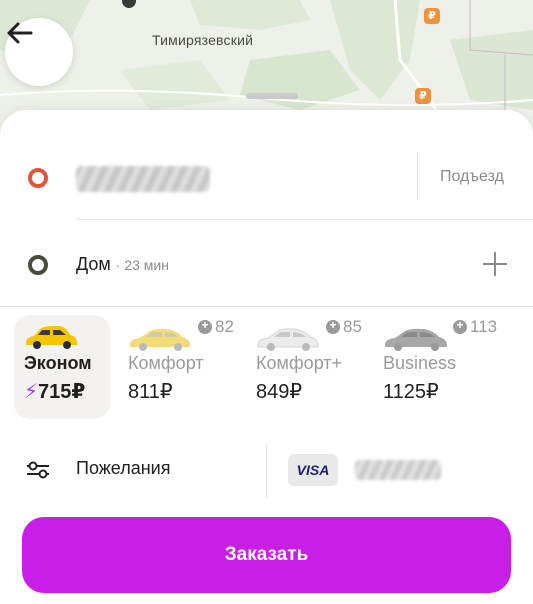  What do you see at coordinates (38, 470) in the screenshot?
I see `sliders-icon` at bounding box center [38, 470].